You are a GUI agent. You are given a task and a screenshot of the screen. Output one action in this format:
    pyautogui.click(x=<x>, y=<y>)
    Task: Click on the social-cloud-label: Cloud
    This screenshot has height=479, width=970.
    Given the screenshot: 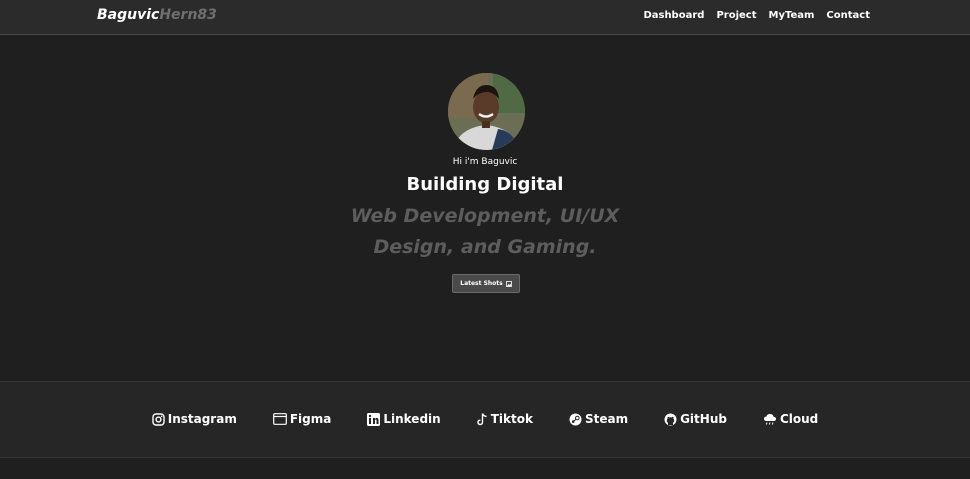 What is the action you would take?
    pyautogui.click(x=799, y=419)
    